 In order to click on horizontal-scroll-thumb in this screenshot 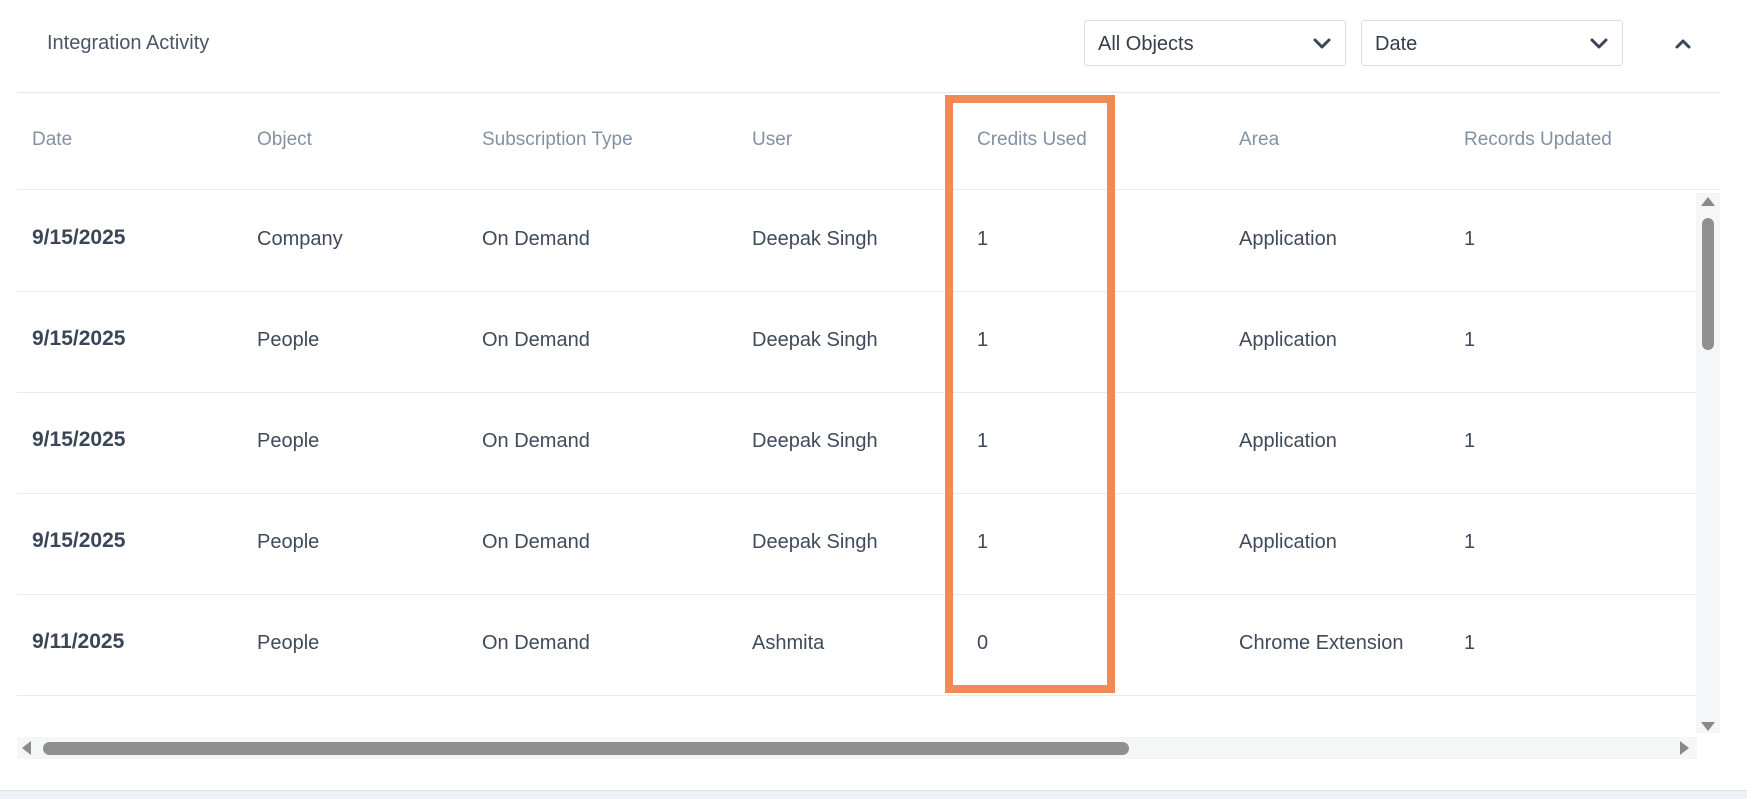, I will do `click(586, 748)`.